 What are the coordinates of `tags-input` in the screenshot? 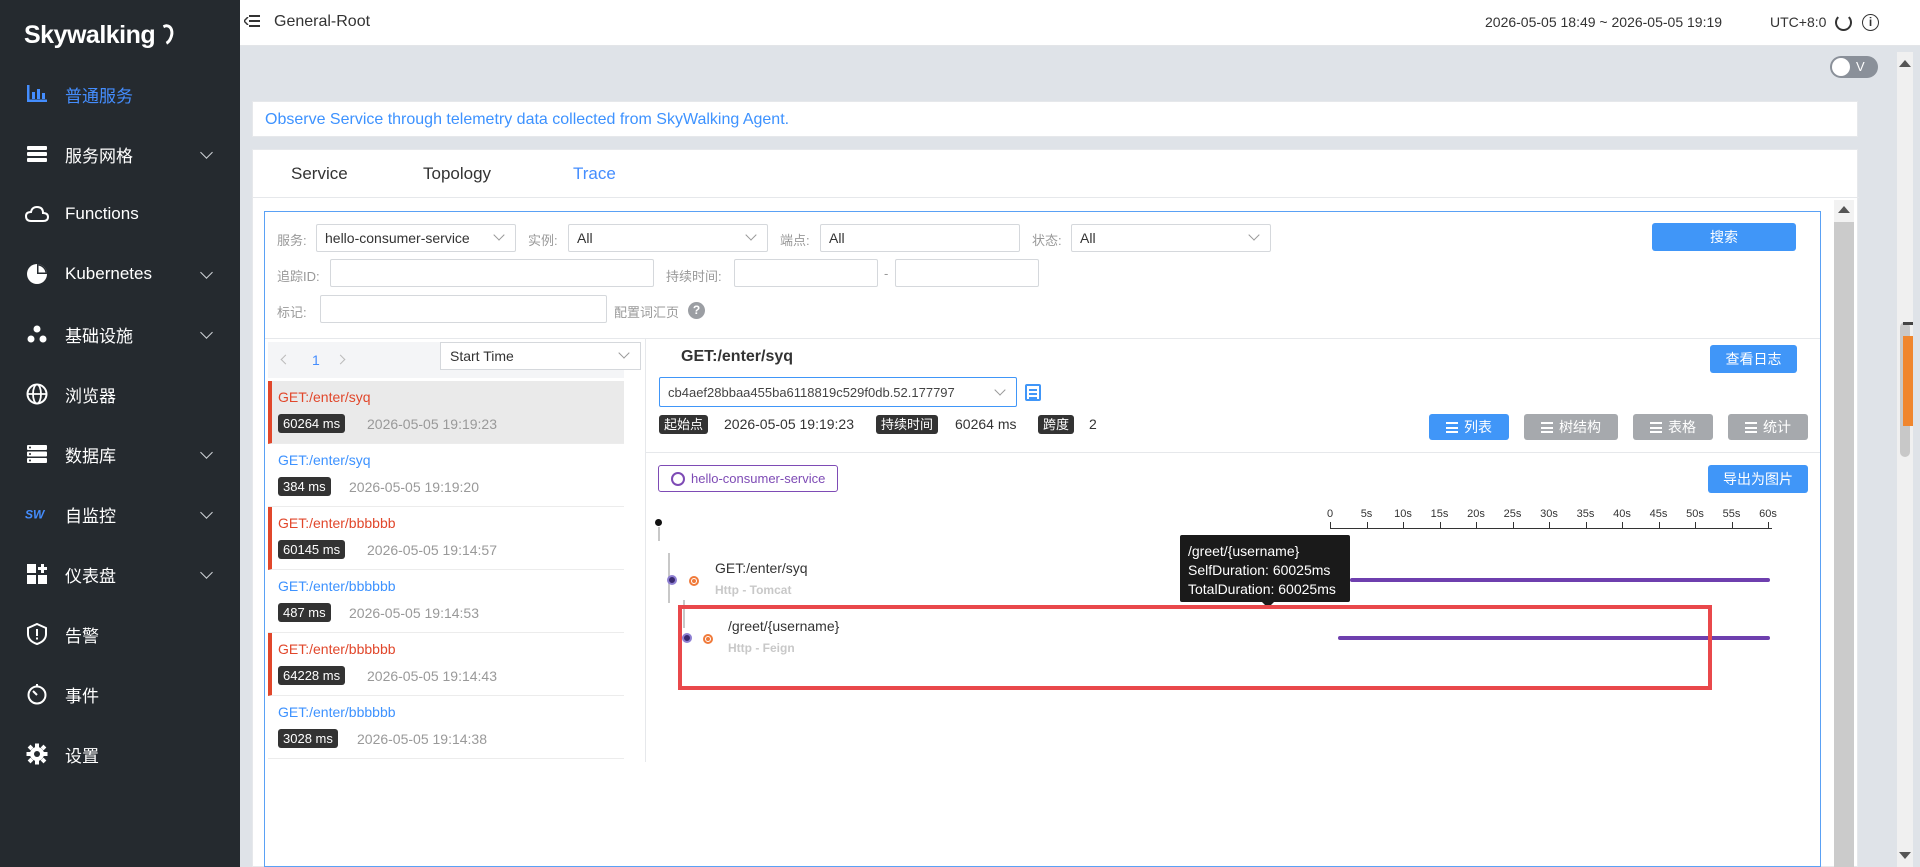 It's located at (463, 309).